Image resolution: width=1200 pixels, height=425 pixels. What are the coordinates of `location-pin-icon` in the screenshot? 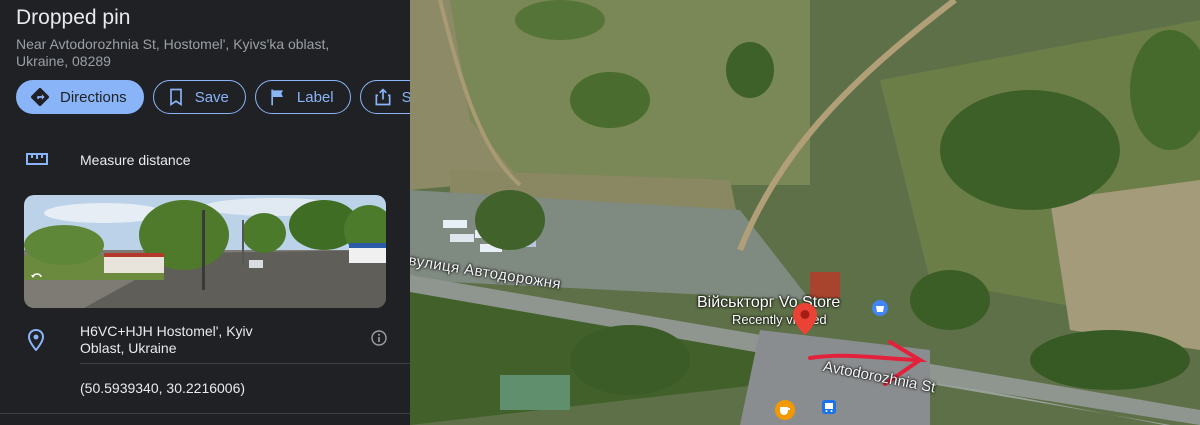 It's located at (36, 342).